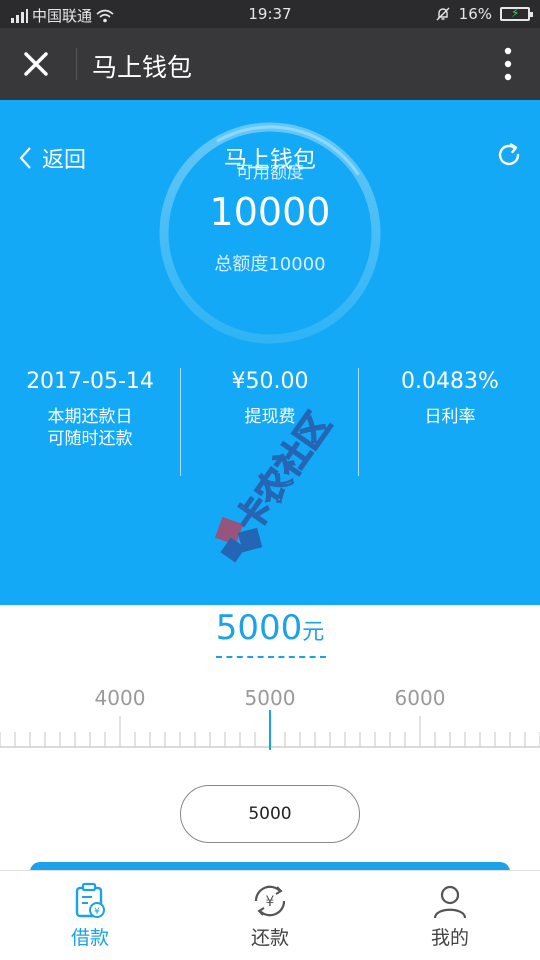 The image size is (540, 960). I want to click on selected-amount: 5000元, so click(270, 633).